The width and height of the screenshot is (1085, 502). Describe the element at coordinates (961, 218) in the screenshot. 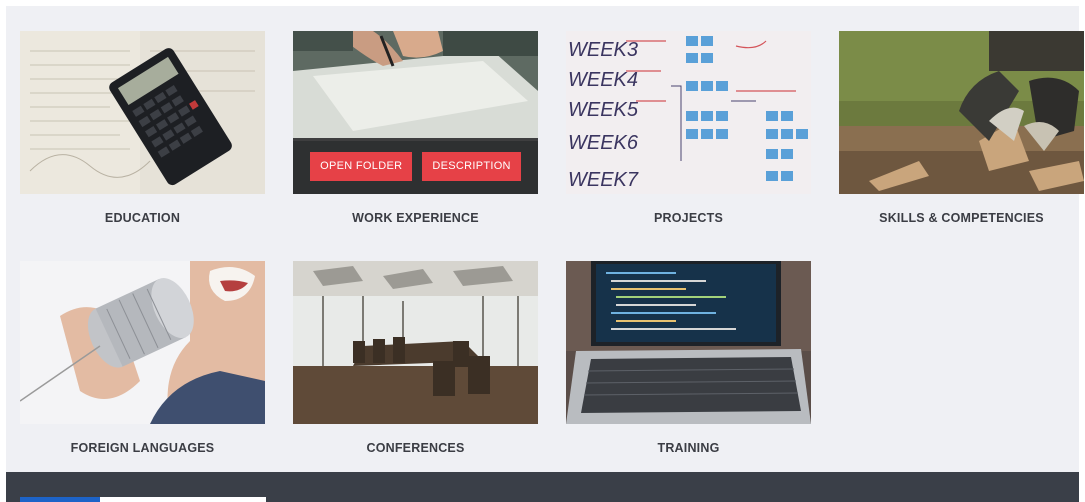

I see `card-caption: SKILLS & COMPETENCIES` at that location.